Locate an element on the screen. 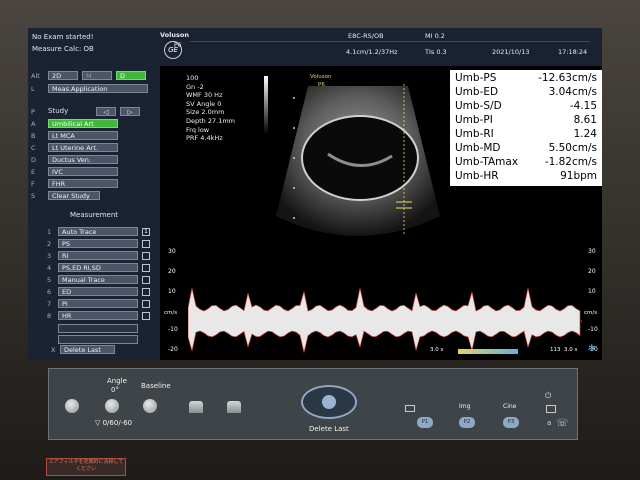 The height and width of the screenshot is (480, 640). result-row: Umb-HR 91bpm is located at coordinates (526, 177).